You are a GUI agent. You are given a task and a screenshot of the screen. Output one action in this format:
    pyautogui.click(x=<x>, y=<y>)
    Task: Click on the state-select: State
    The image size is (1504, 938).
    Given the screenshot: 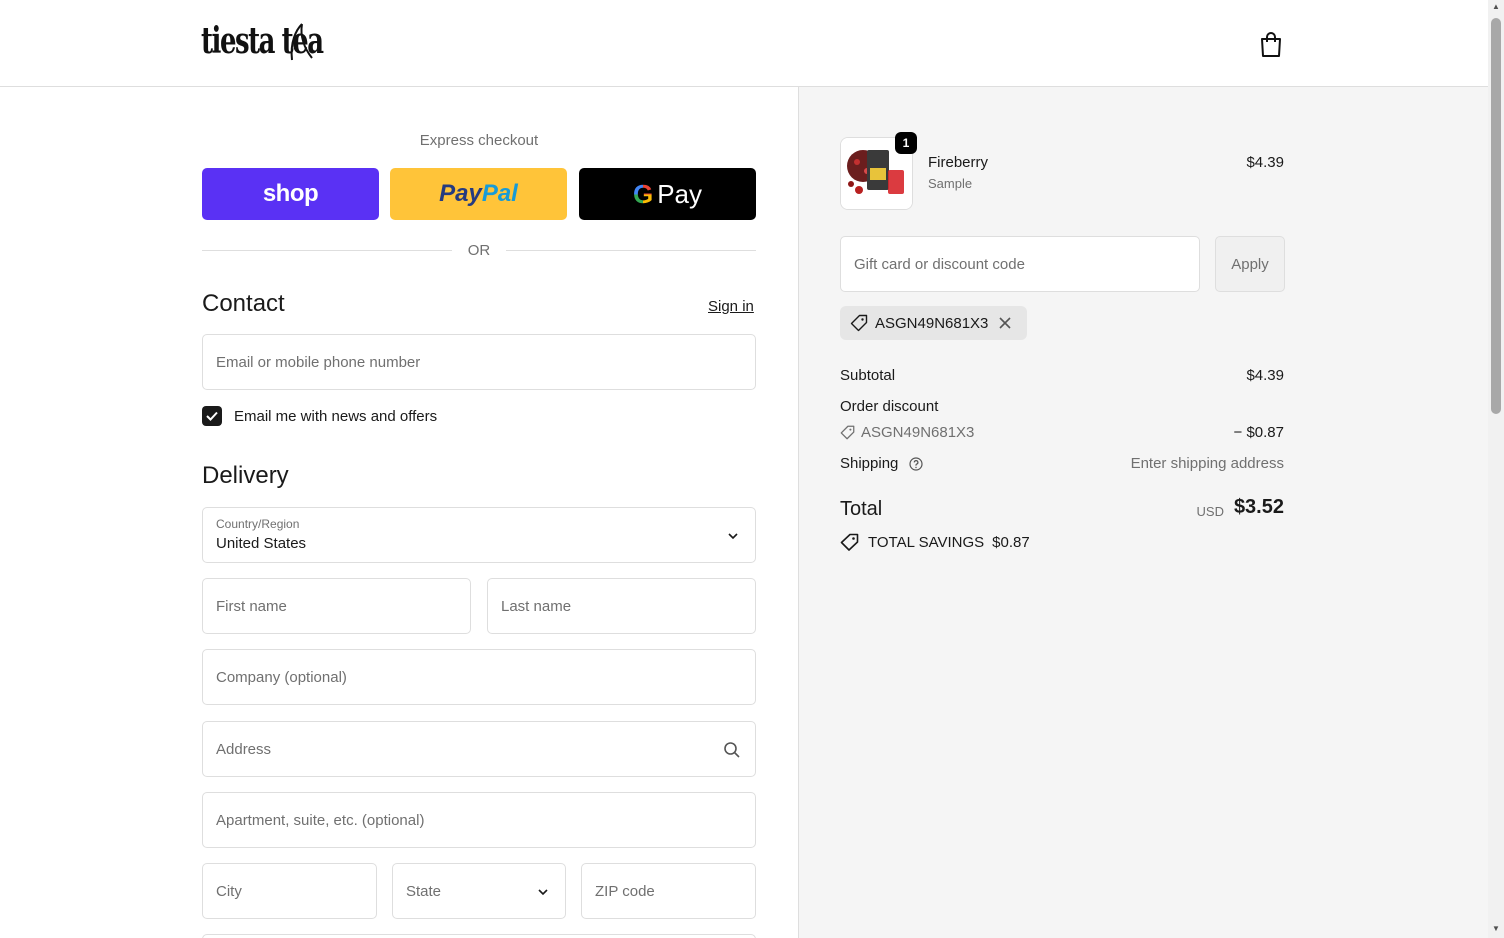 What is the action you would take?
    pyautogui.click(x=479, y=891)
    